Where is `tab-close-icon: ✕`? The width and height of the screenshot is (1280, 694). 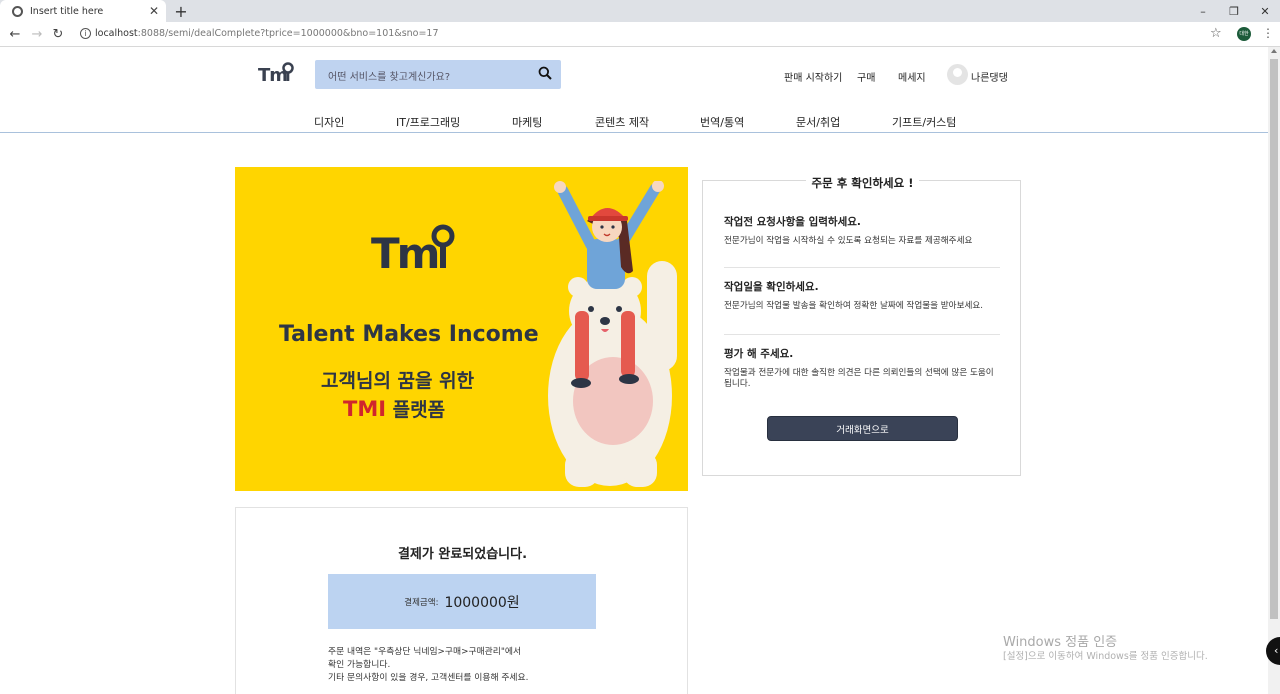 tab-close-icon: ✕ is located at coordinates (154, 11).